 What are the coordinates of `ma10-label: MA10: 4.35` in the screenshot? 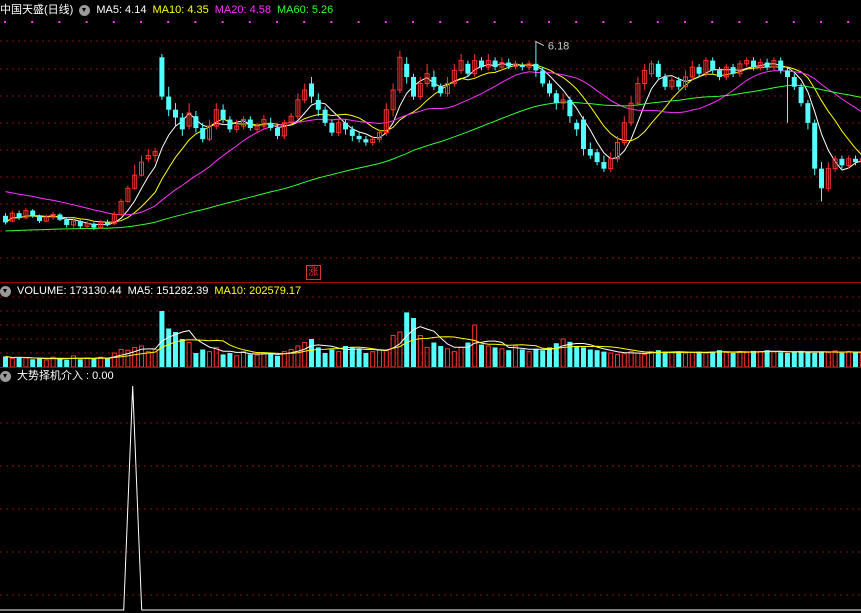 It's located at (180, 10).